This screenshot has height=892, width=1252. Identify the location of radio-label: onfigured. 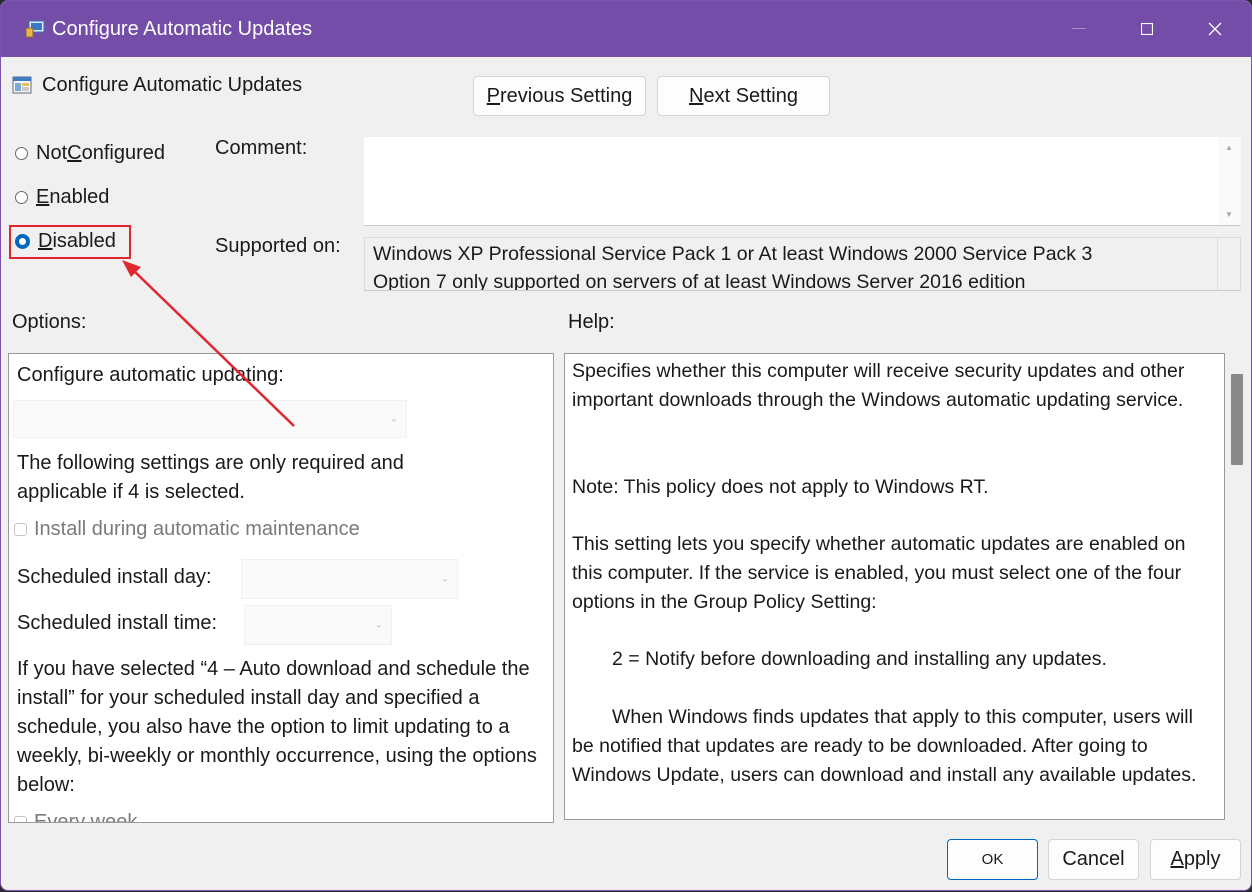
(123, 153).